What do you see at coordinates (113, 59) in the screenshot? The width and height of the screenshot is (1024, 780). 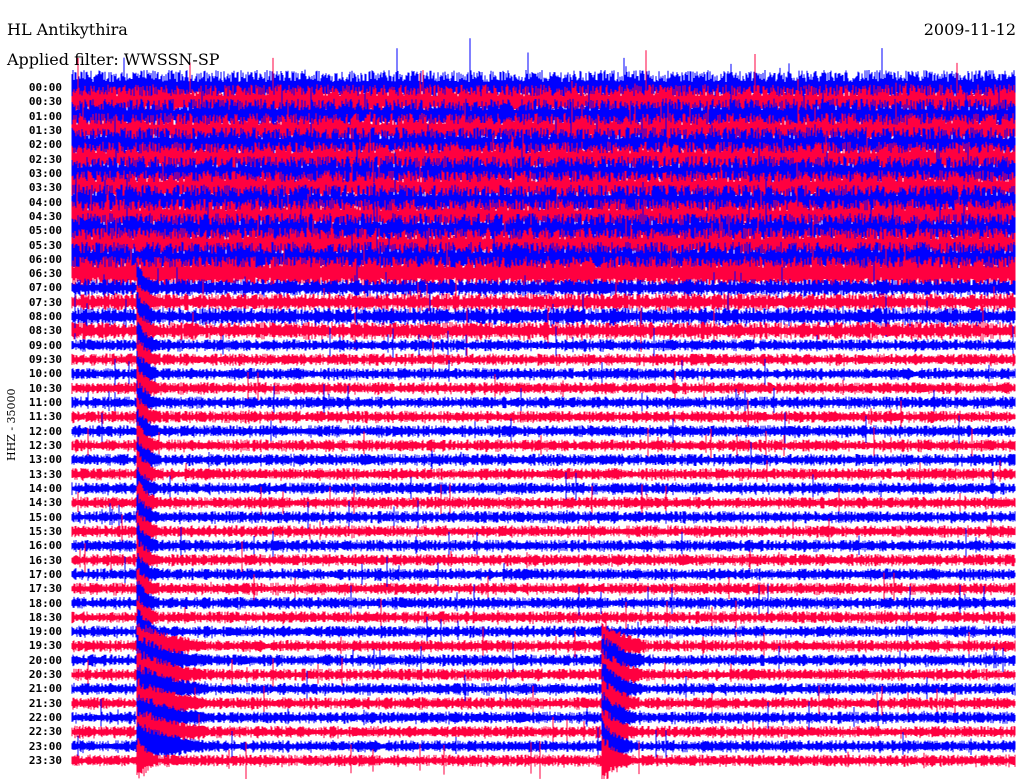 I see `filter-label: Applied filter: WWSSN-SP` at bounding box center [113, 59].